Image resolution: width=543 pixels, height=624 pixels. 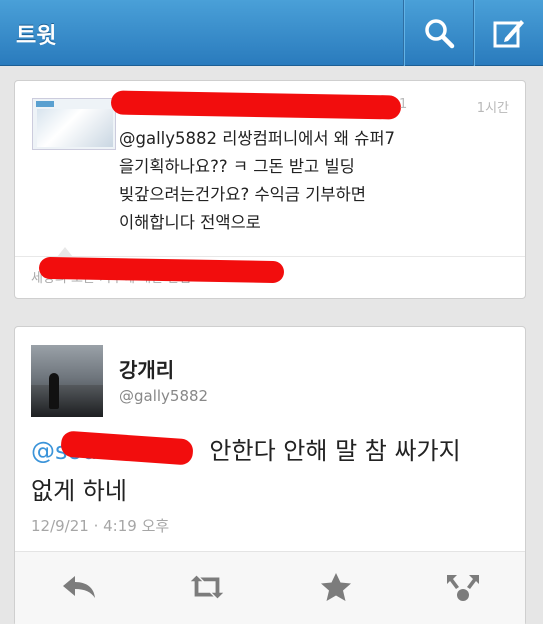 I want to click on avatar-street, so click(x=67, y=401).